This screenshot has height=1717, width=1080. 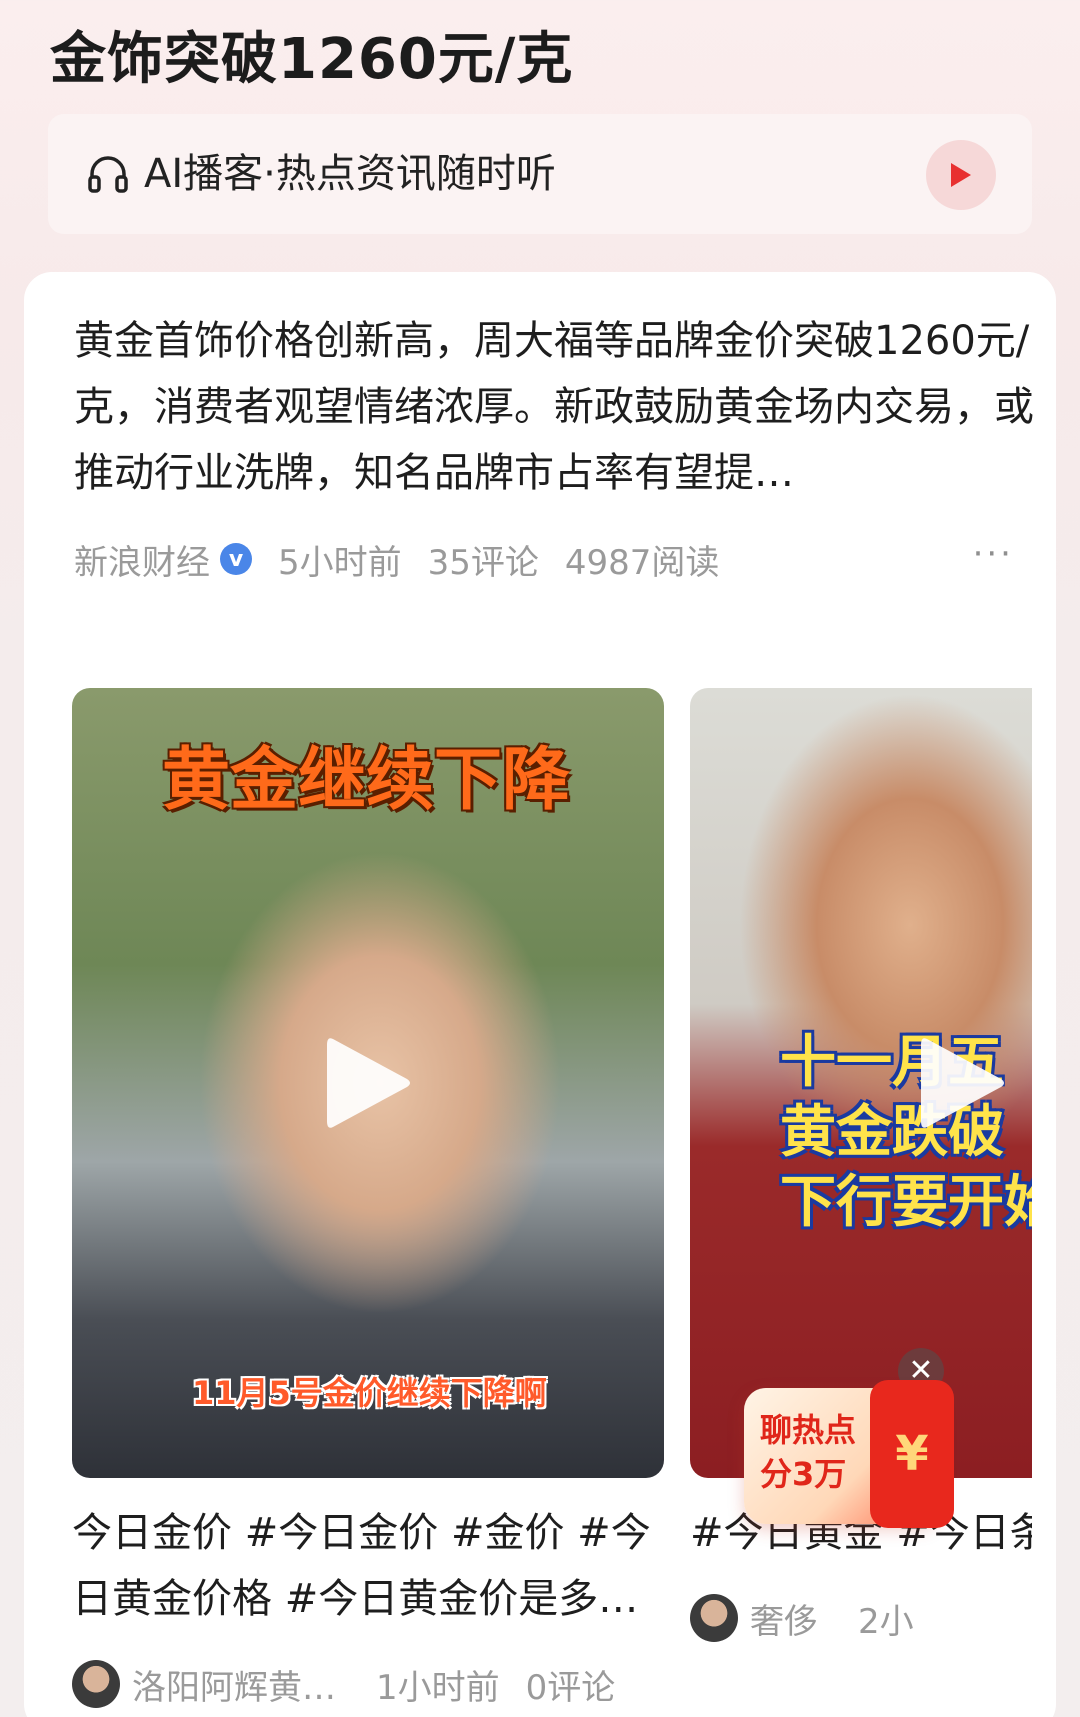 I want to click on video-caption-line: 下行要开始, so click(x=906, y=1202).